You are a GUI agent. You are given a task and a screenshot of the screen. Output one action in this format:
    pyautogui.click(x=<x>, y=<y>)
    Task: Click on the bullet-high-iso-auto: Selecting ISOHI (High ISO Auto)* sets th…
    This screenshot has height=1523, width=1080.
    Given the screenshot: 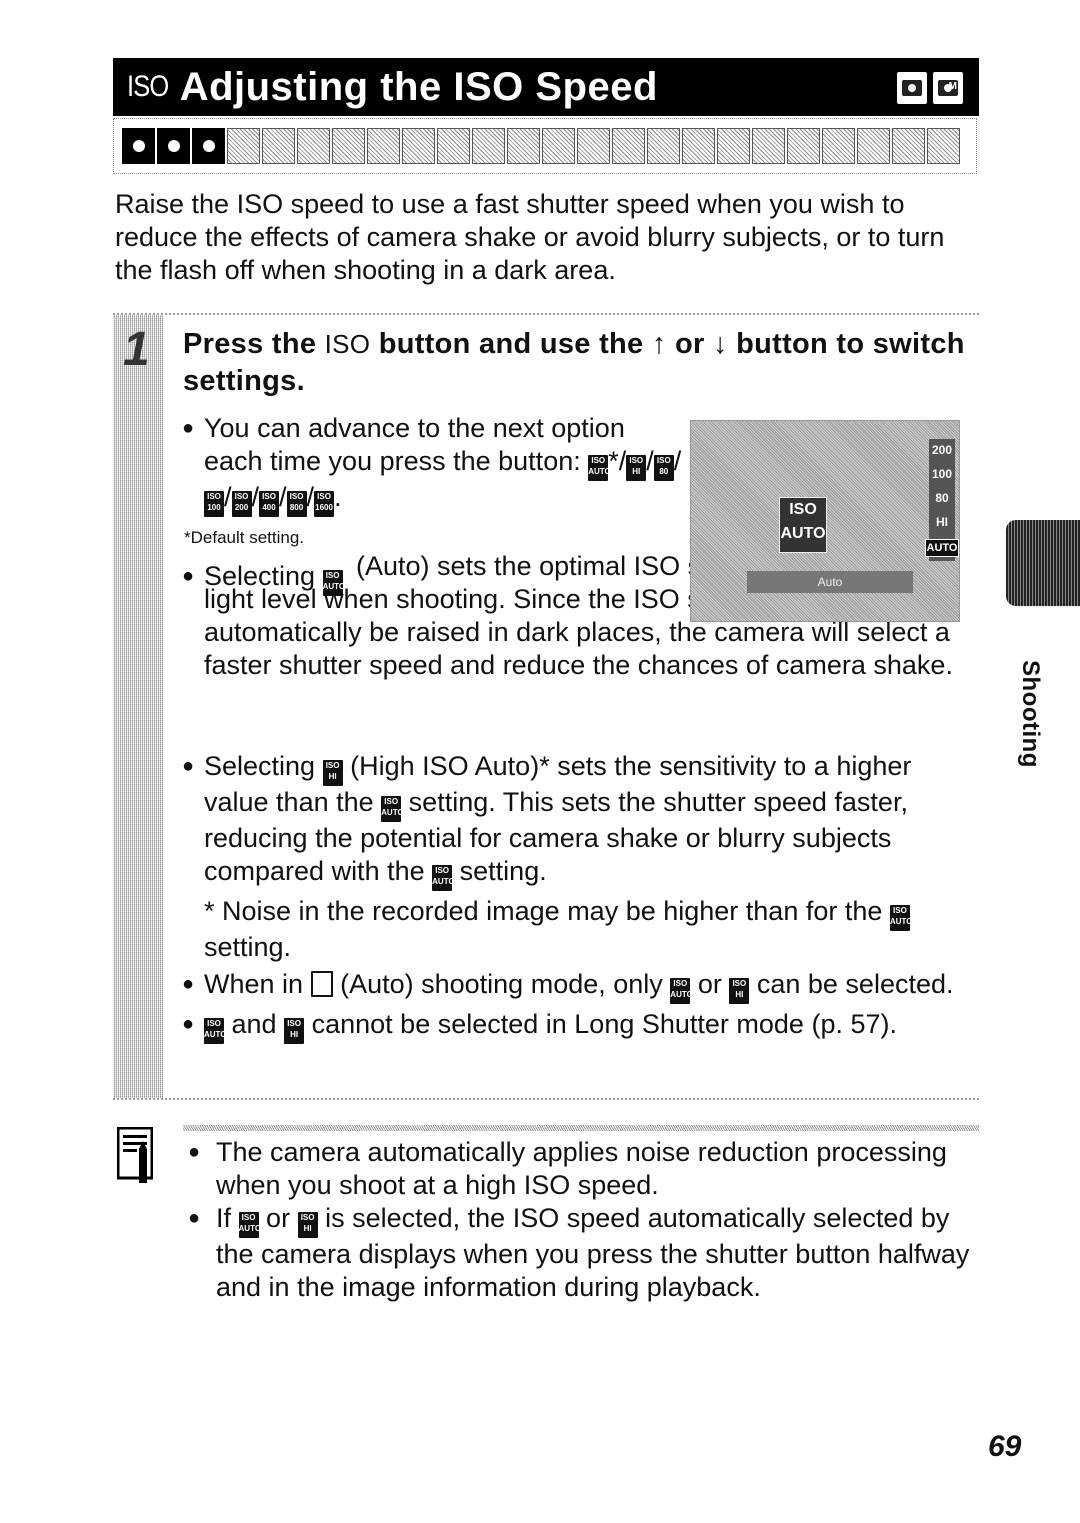 What is the action you would take?
    pyautogui.click(x=577, y=820)
    